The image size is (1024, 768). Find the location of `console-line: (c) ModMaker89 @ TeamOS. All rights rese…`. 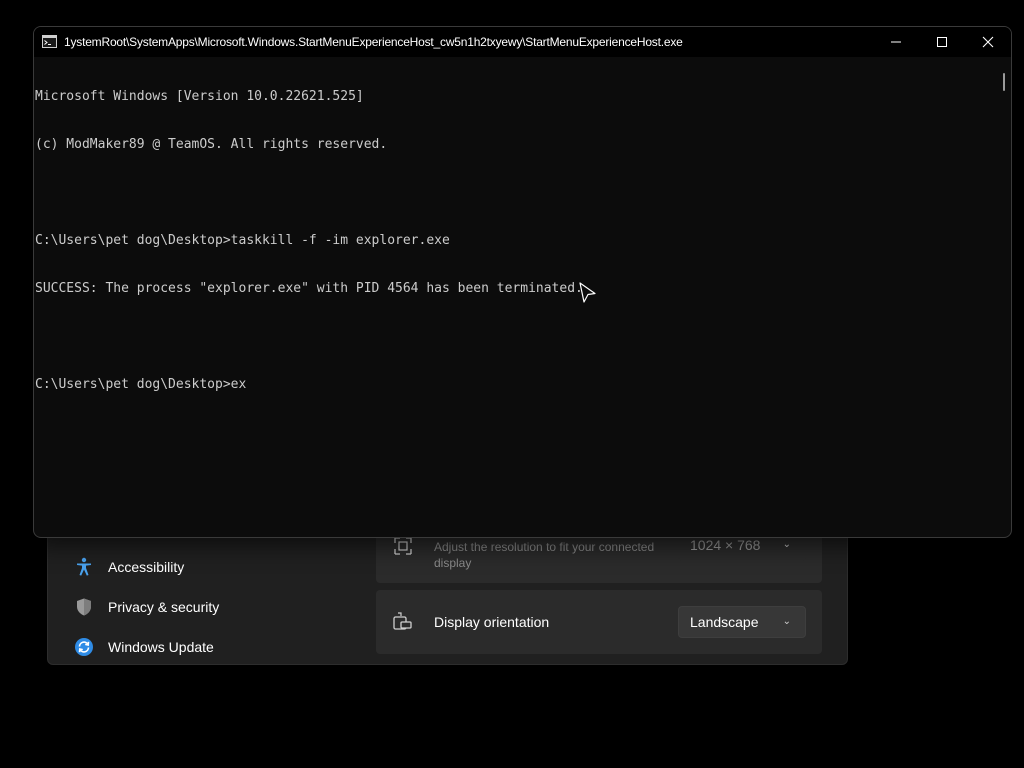

console-line: (c) ModMaker89 @ TeamOS. All rights rese… is located at coordinates (211, 144).